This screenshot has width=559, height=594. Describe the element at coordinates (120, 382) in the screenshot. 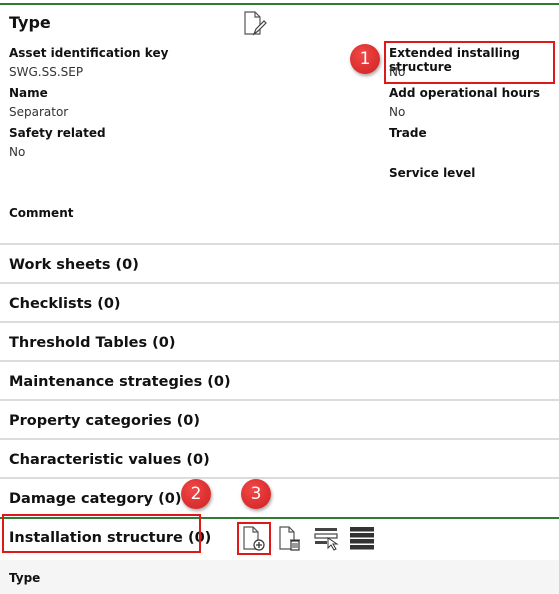

I see `section-maintenance-strategies: Maintenance strategies (0)` at that location.